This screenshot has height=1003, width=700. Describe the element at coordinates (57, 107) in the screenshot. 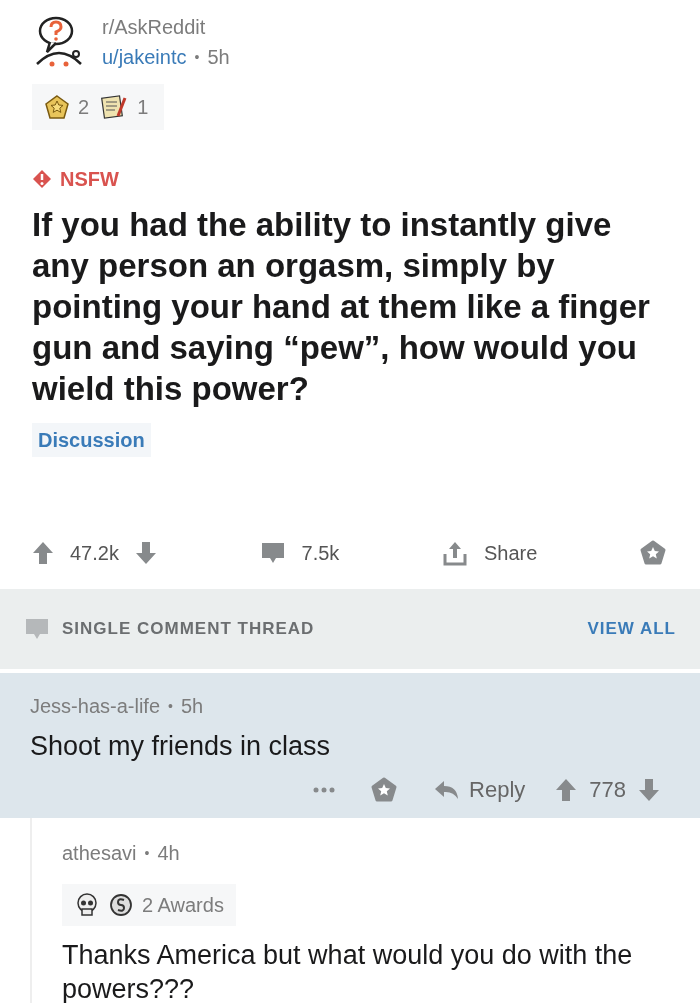

I see `star-badge-icon` at that location.